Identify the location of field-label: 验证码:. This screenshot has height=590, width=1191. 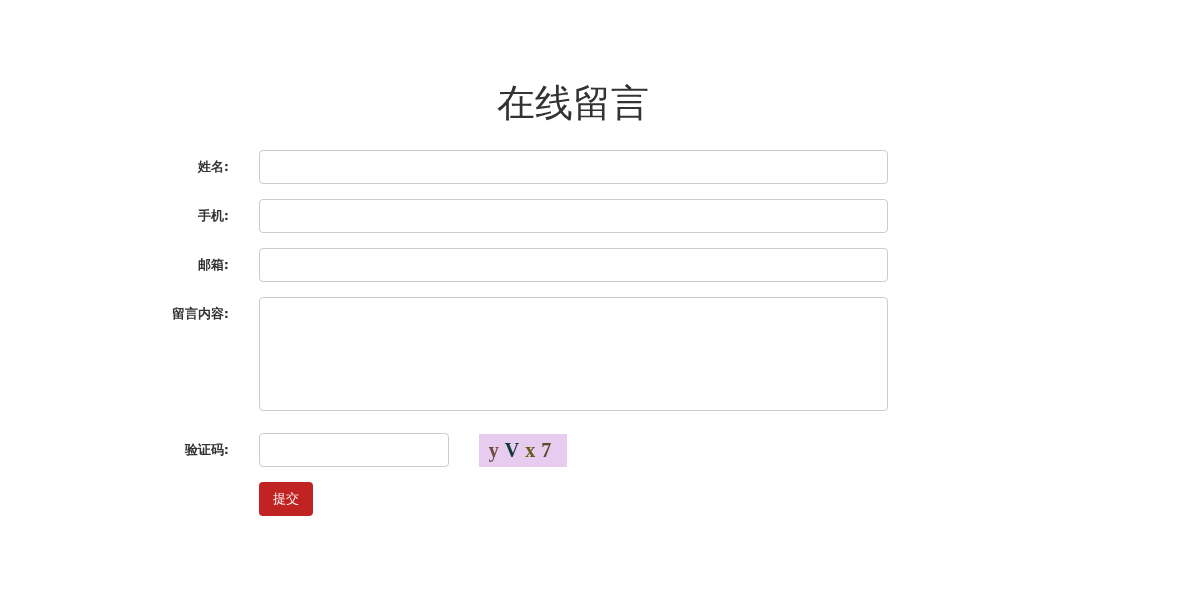
(206, 450).